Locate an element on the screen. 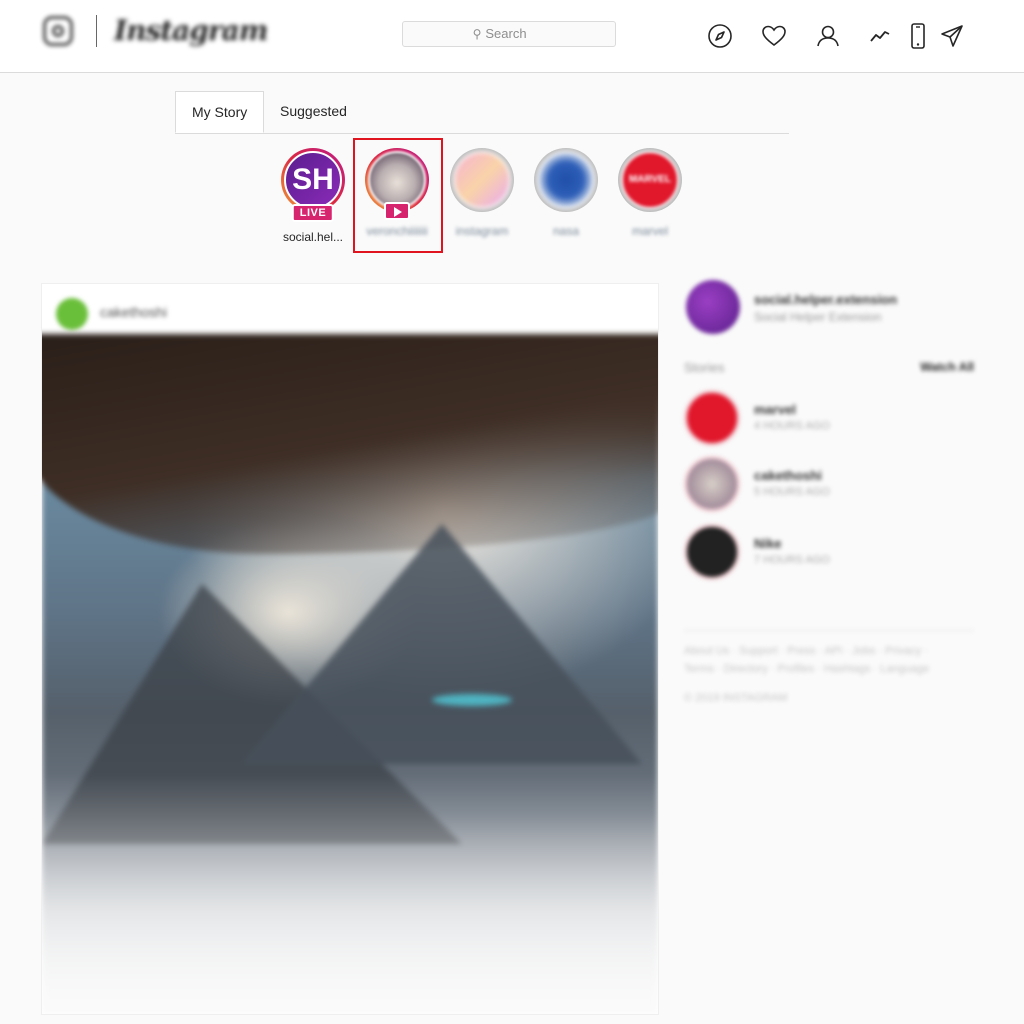 Image resolution: width=1024 pixels, height=1024 pixels. story-user-name: marvel is located at coordinates (775, 409).